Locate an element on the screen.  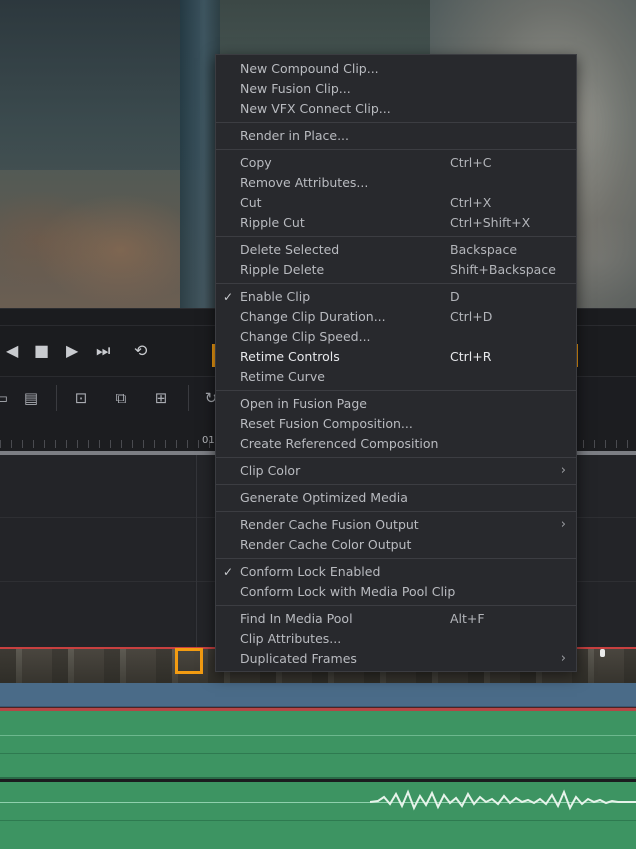
menu-item-label: Open in Fusion Page is located at coordinates (303, 403).